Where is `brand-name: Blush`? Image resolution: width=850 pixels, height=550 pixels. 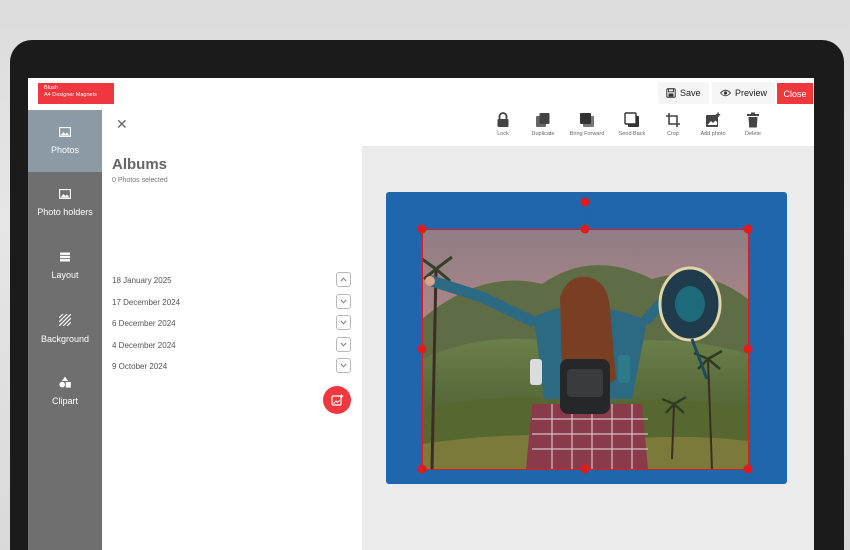
brand-name: Blush is located at coordinates (51, 88).